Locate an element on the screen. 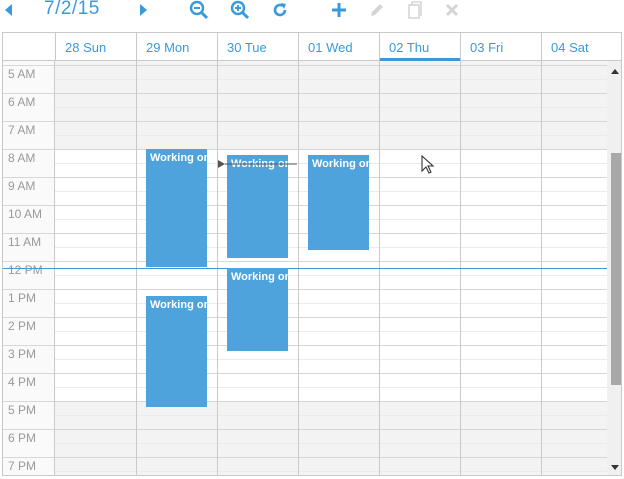  refresh-icon is located at coordinates (280, 10).